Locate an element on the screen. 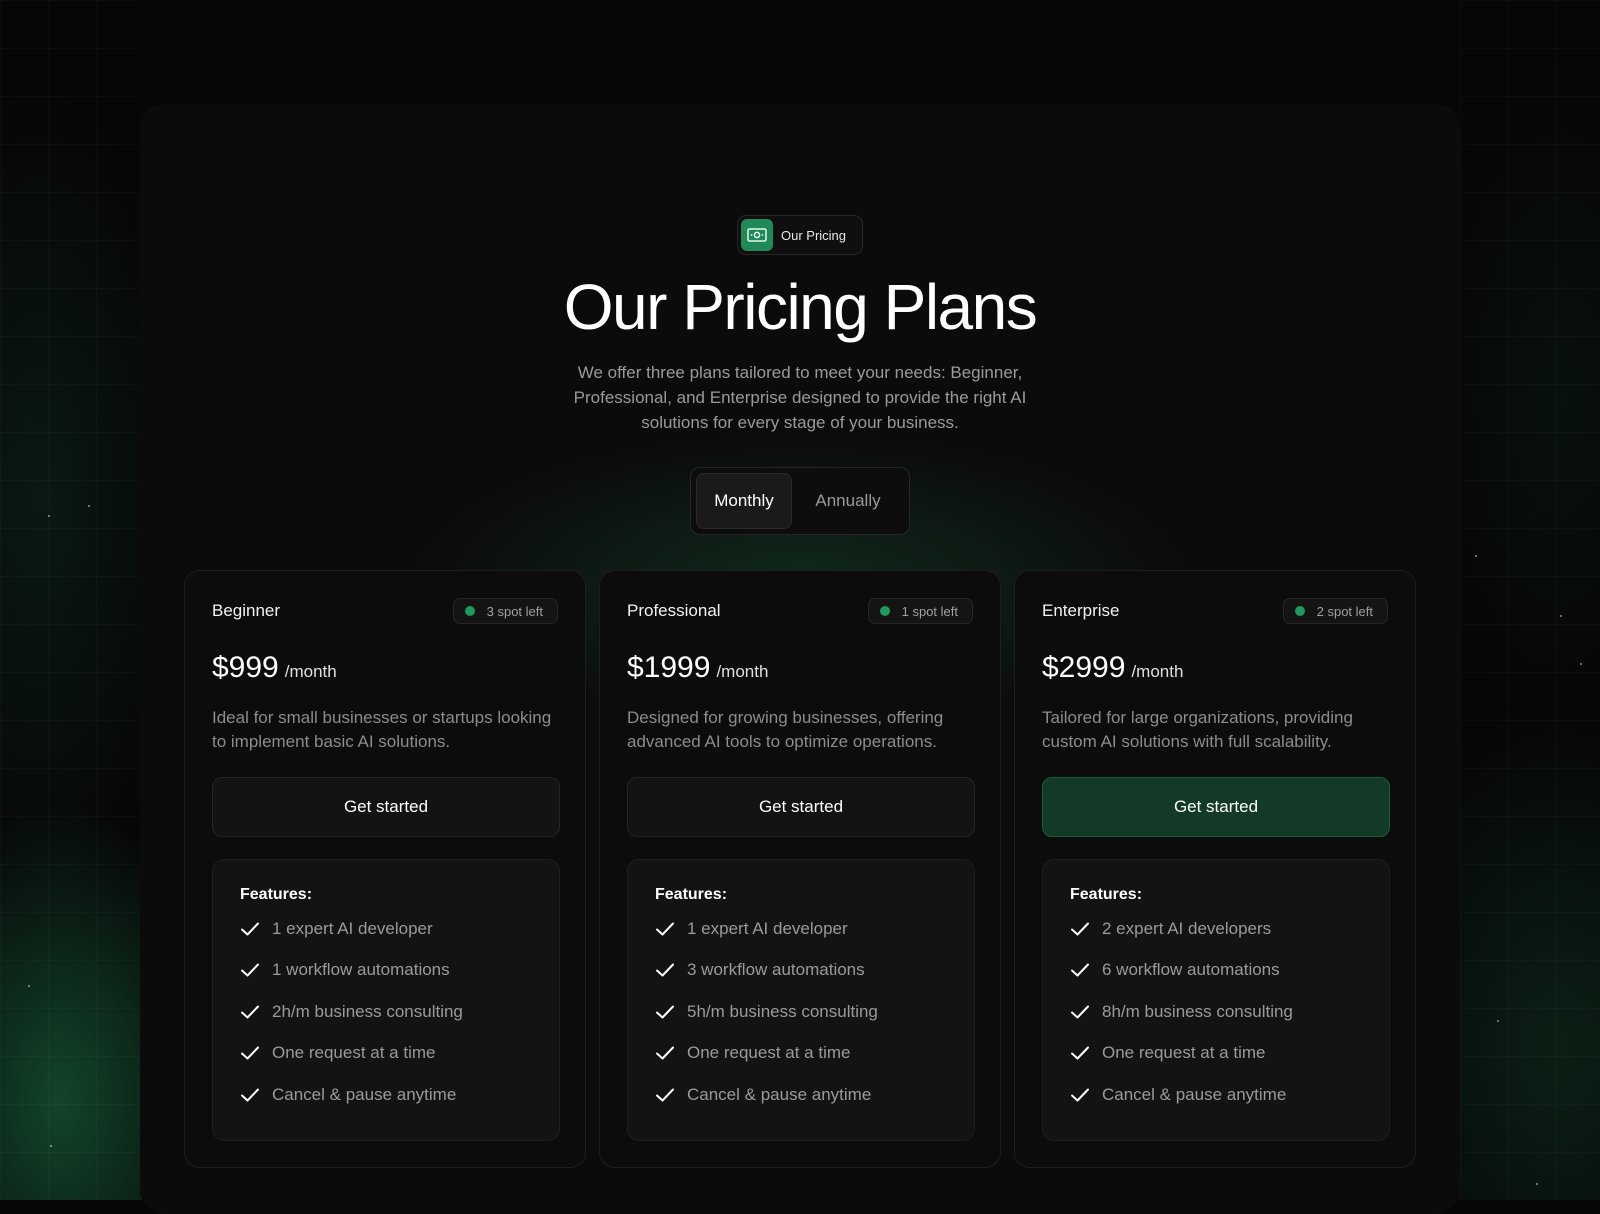 This screenshot has height=1214, width=1600. feature-label: 2 expert AI developers is located at coordinates (1187, 928).